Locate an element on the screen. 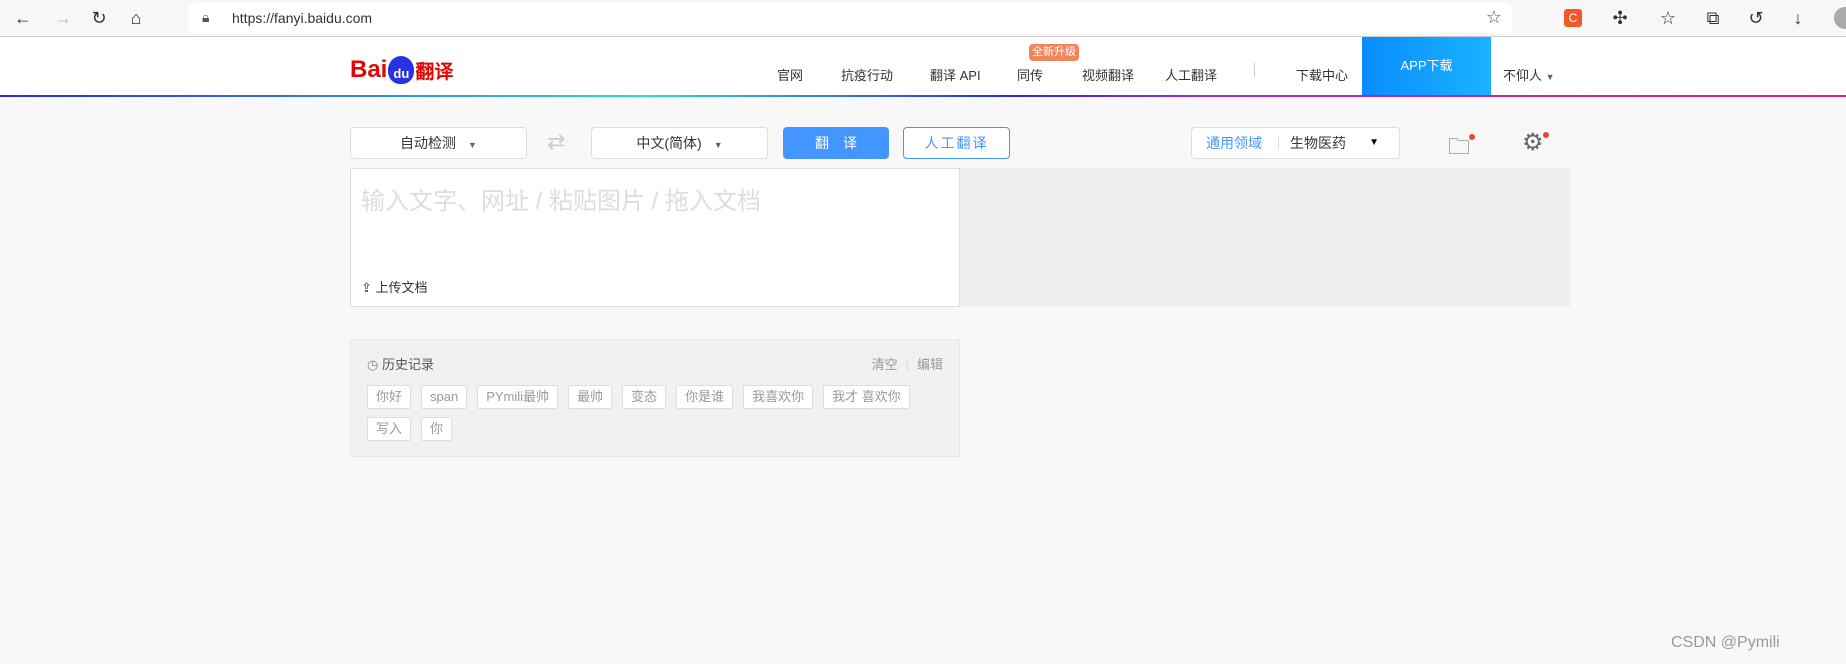  nav-divider is located at coordinates (1254, 70).